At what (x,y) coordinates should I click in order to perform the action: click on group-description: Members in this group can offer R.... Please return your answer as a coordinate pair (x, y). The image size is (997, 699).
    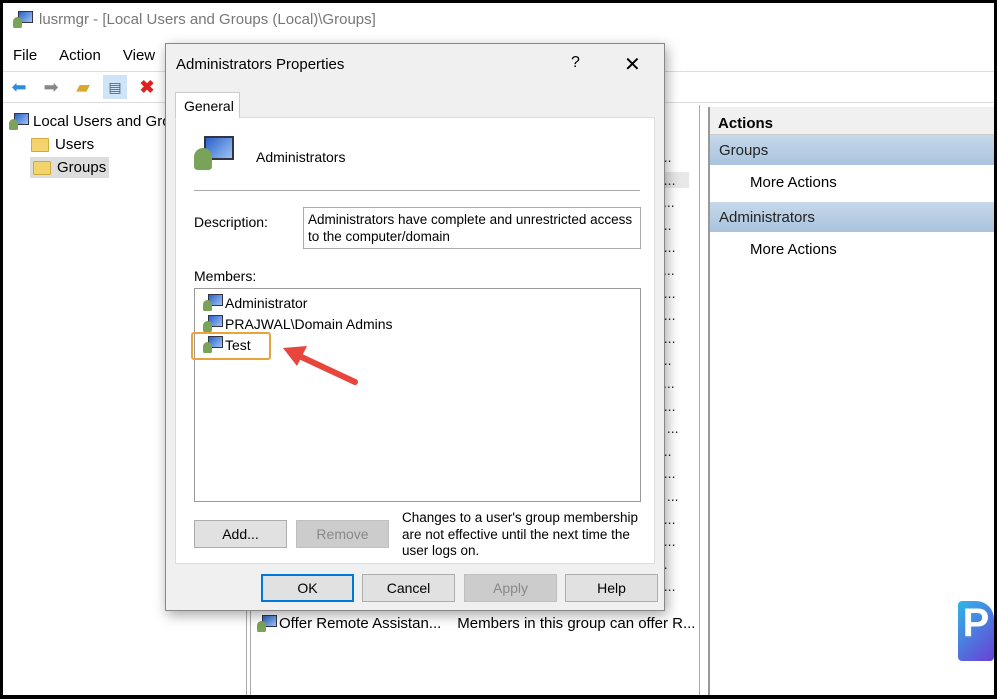
    Looking at the image, I should click on (576, 623).